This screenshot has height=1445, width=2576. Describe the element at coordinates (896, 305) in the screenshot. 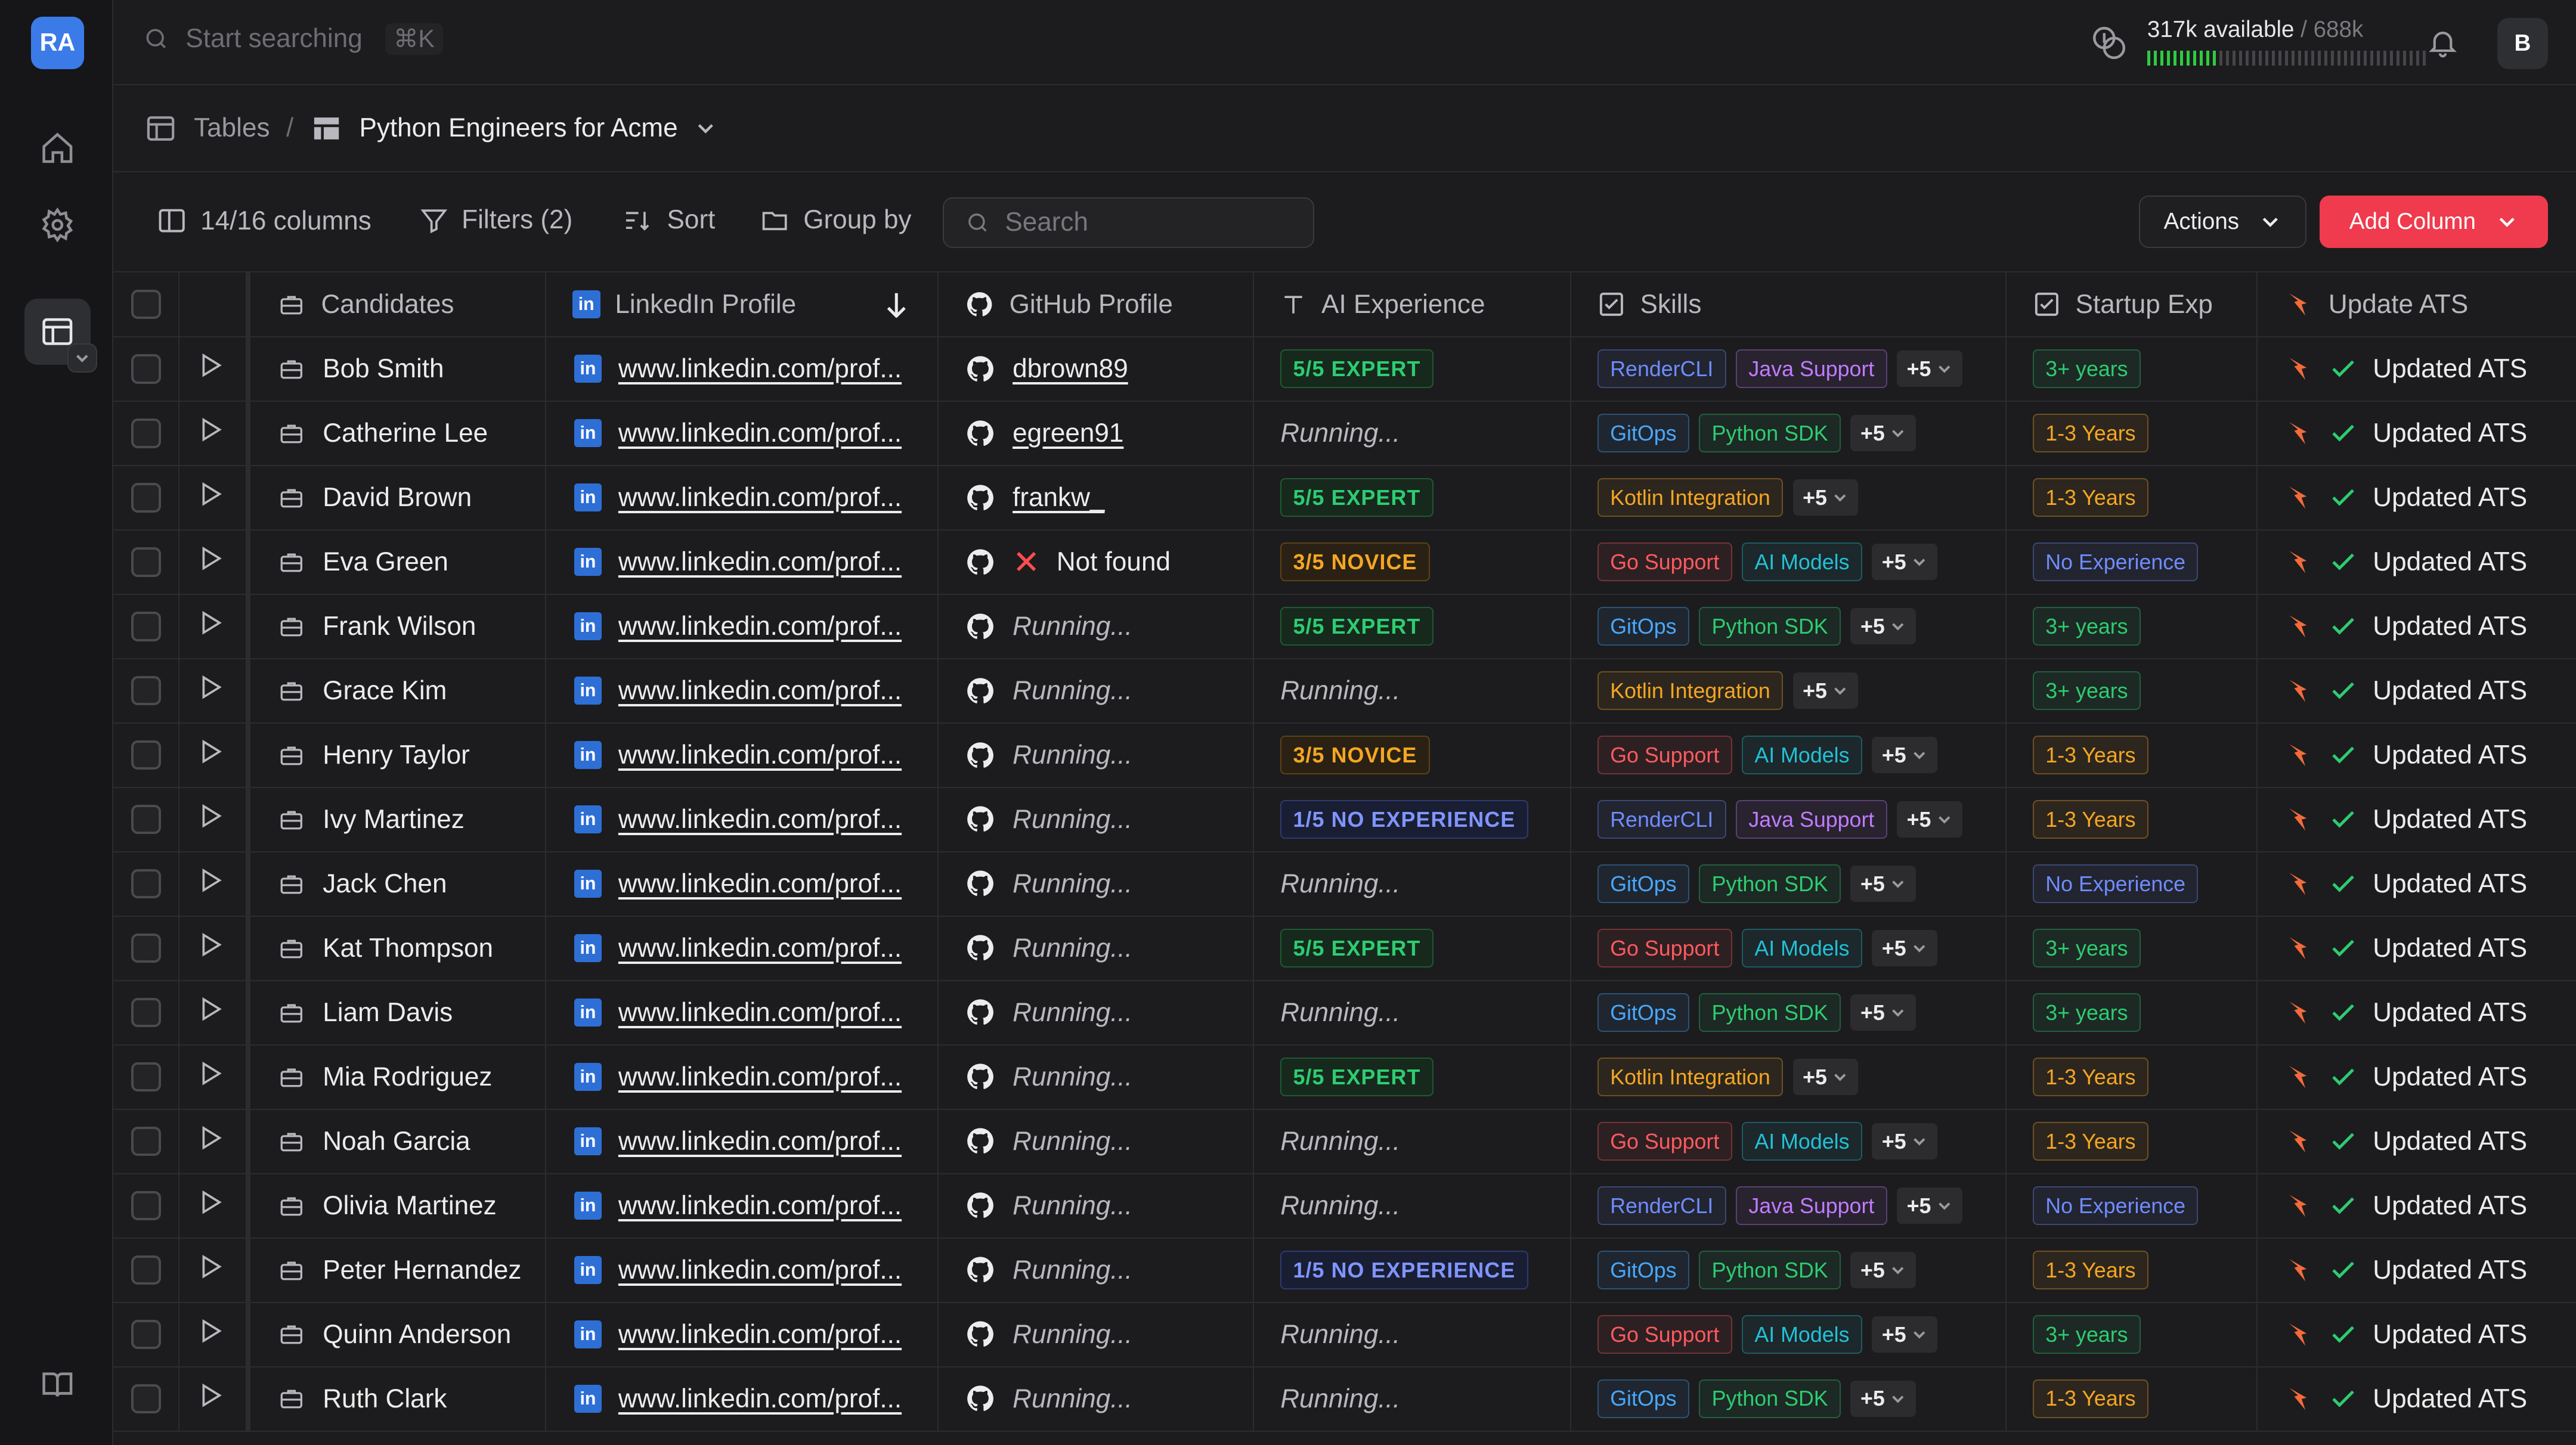

I see `sort-arrow-down-icon` at that location.